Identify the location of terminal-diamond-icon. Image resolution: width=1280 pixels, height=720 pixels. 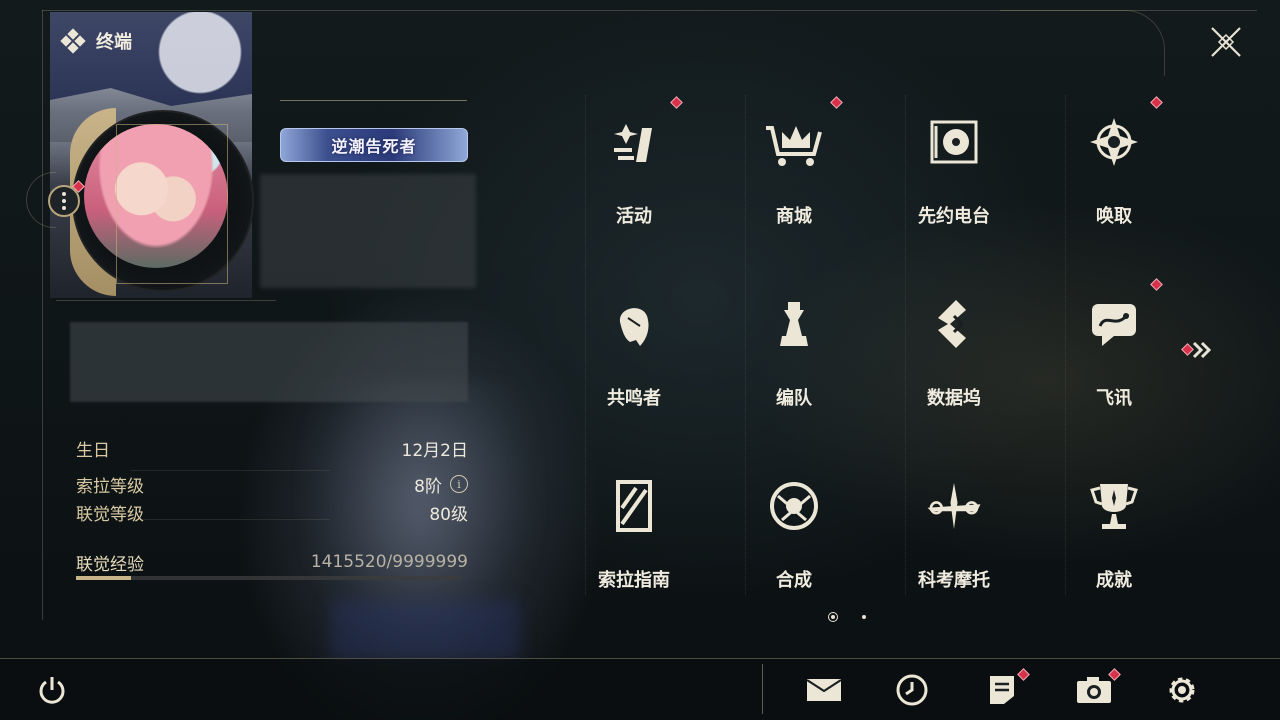
(73, 41).